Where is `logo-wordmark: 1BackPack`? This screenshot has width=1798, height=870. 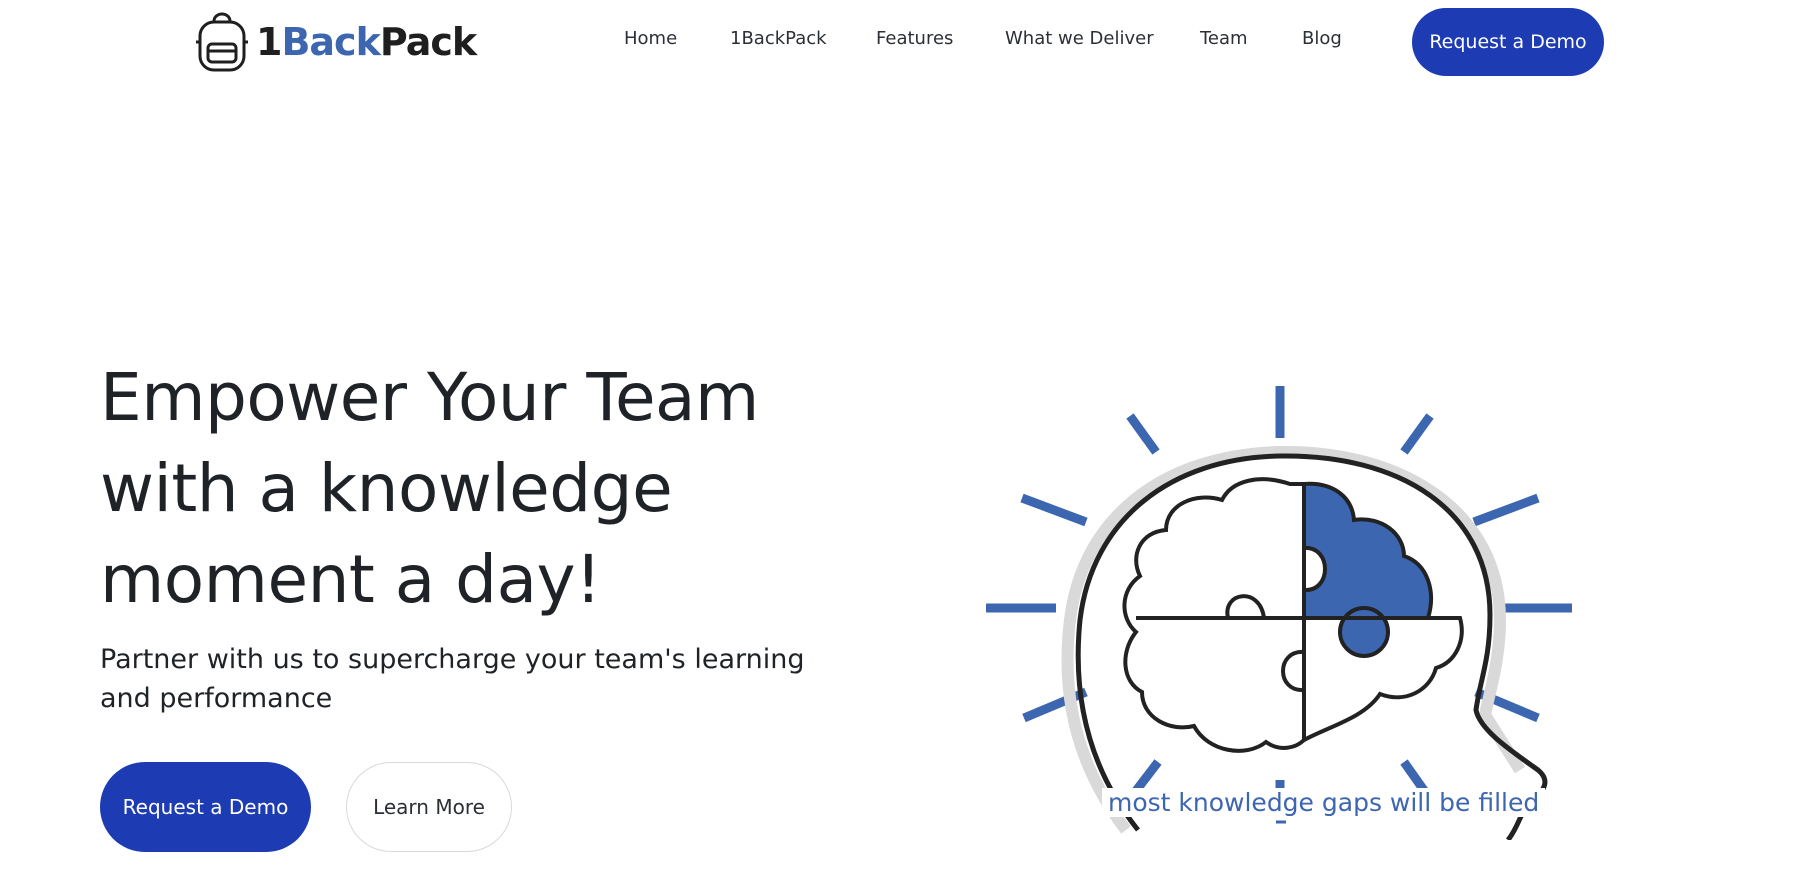 logo-wordmark: 1BackPack is located at coordinates (366, 42).